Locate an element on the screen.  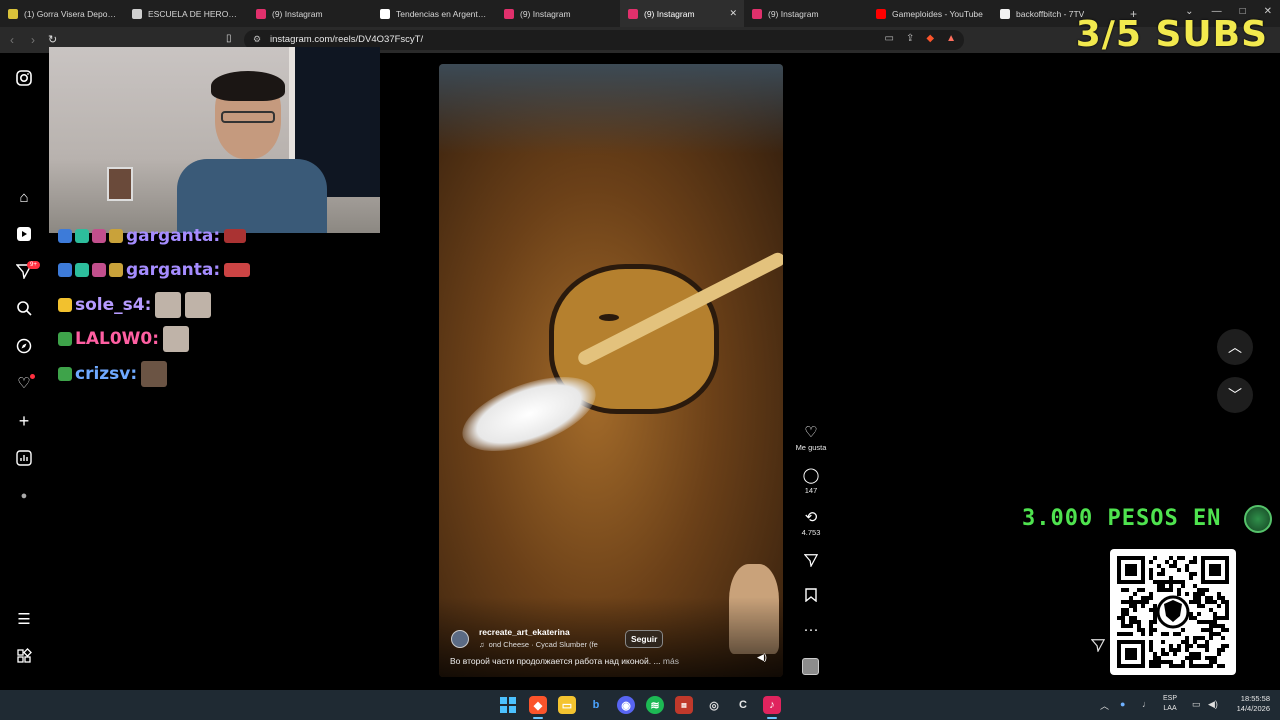
share-button is located at coordinates (811, 562).